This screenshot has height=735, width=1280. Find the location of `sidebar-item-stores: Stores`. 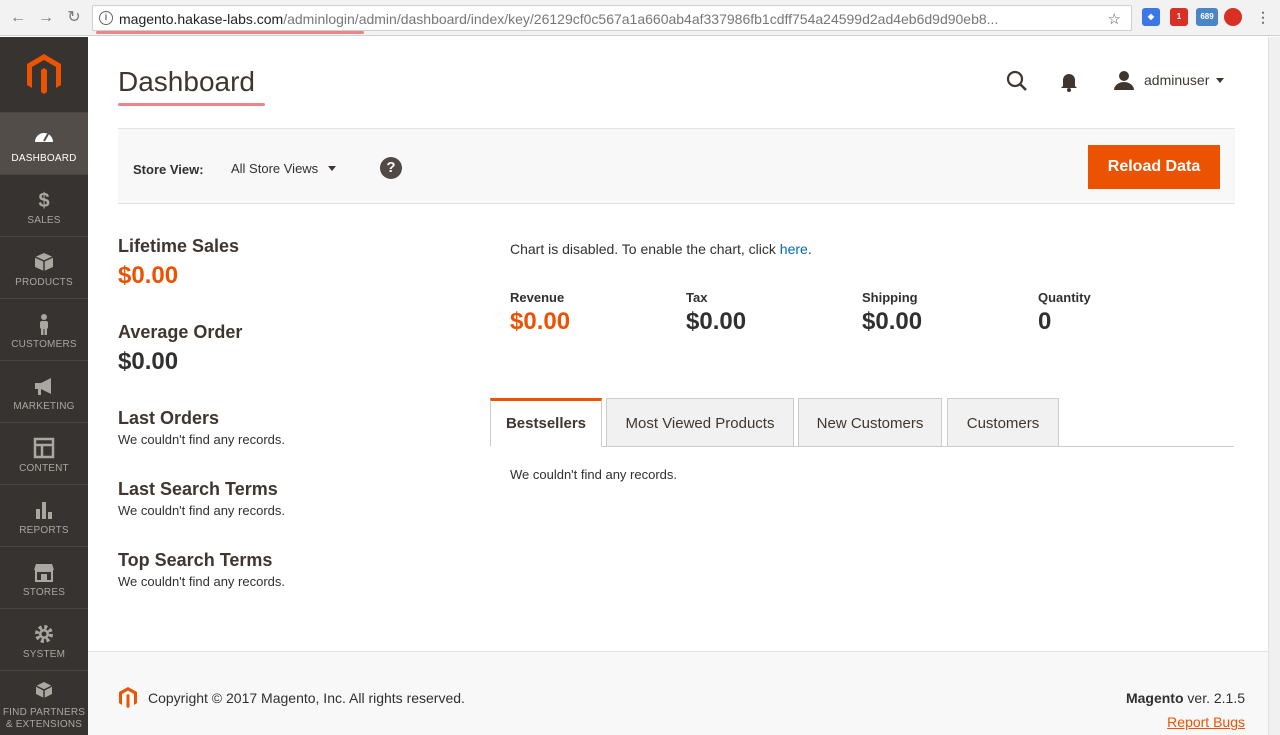

sidebar-item-stores: Stores is located at coordinates (44, 577).